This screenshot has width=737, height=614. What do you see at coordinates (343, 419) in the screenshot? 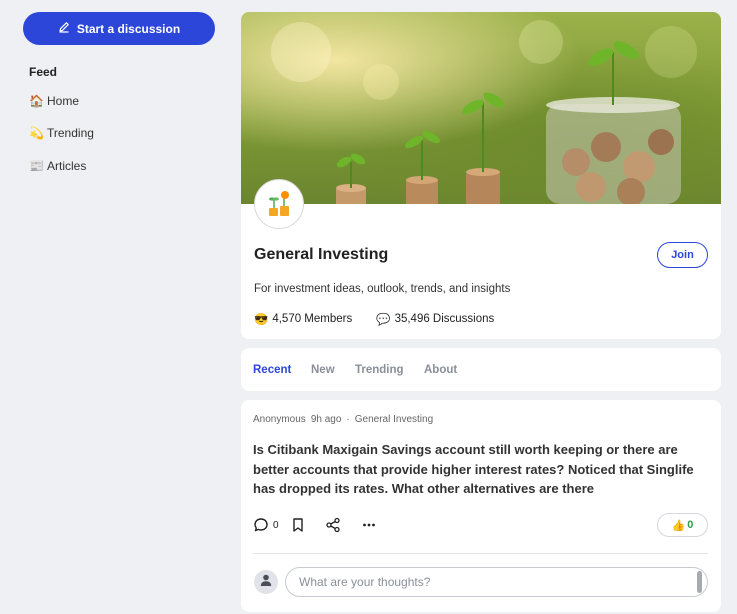
I see `post-meta: Anonymous 9h ago · General Investing` at bounding box center [343, 419].